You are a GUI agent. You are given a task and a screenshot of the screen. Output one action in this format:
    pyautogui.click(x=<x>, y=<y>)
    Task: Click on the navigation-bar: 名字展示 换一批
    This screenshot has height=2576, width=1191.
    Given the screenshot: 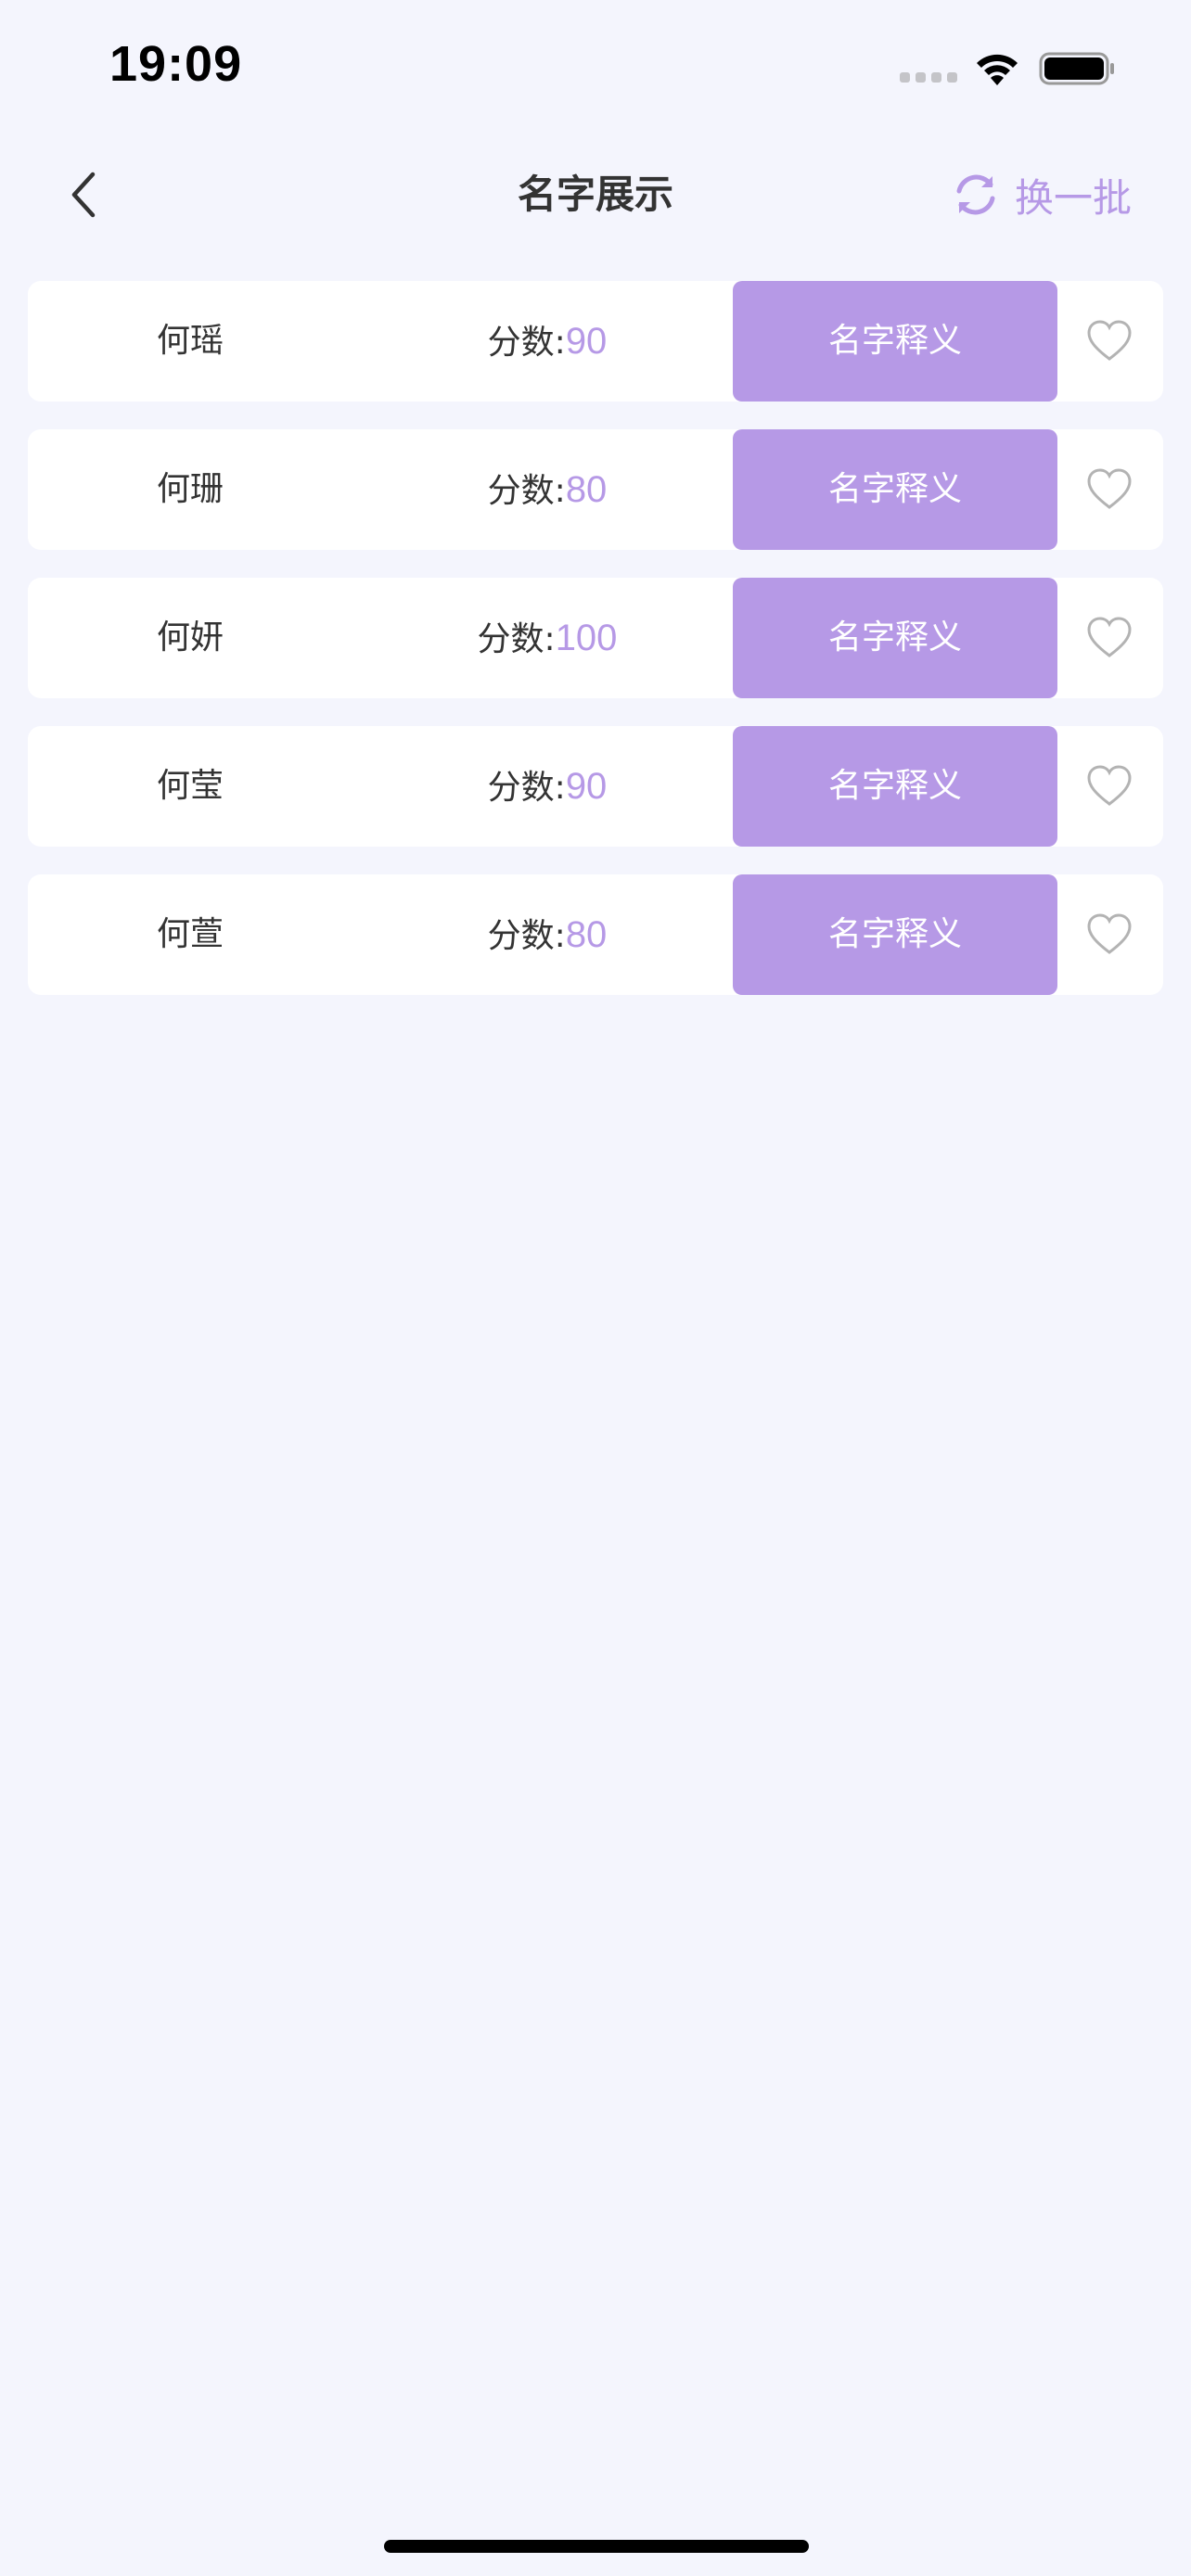 What is the action you would take?
    pyautogui.click(x=595, y=195)
    